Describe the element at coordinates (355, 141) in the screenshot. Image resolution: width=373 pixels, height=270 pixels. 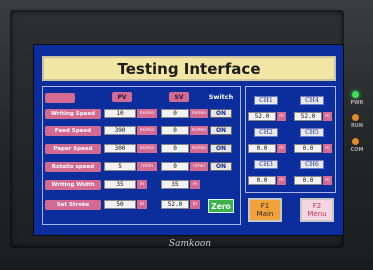
I see `com-led-icon` at that location.